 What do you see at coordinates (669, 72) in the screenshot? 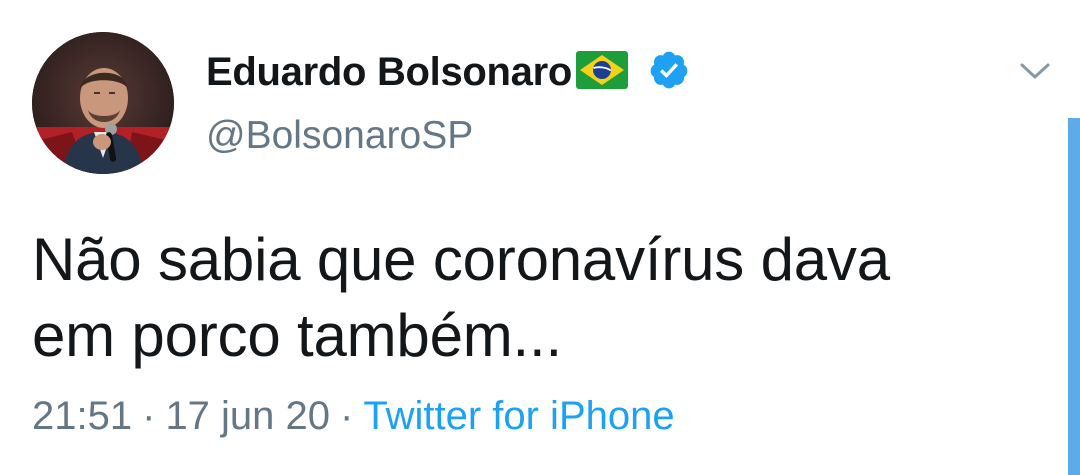
I see `verified-badge-icon` at bounding box center [669, 72].